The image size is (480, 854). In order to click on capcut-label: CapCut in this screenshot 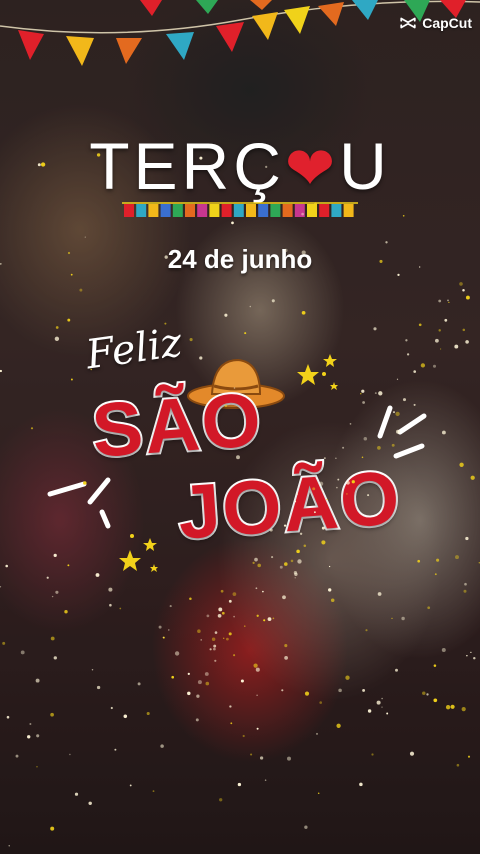, I will do `click(447, 23)`.